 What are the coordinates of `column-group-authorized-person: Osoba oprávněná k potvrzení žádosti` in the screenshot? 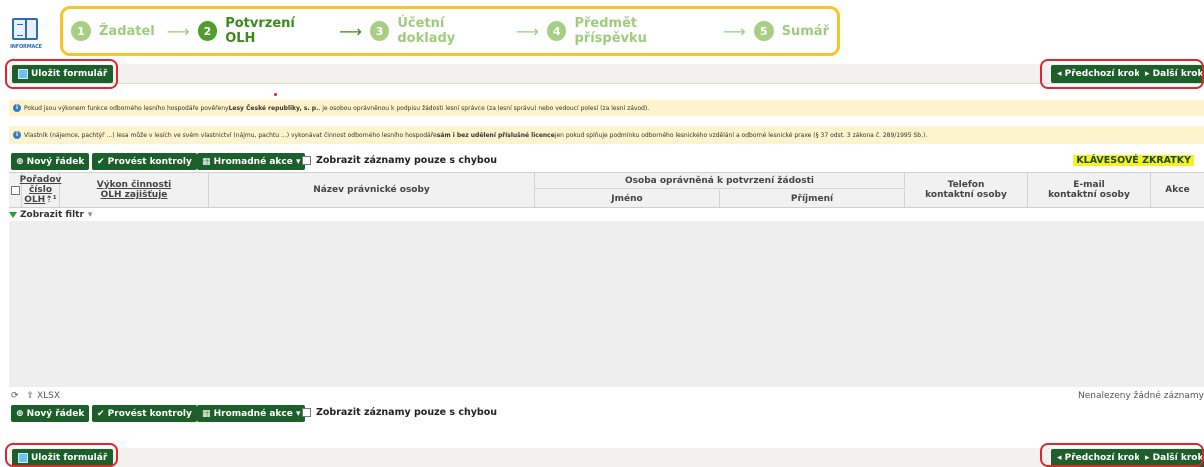 It's located at (720, 181).